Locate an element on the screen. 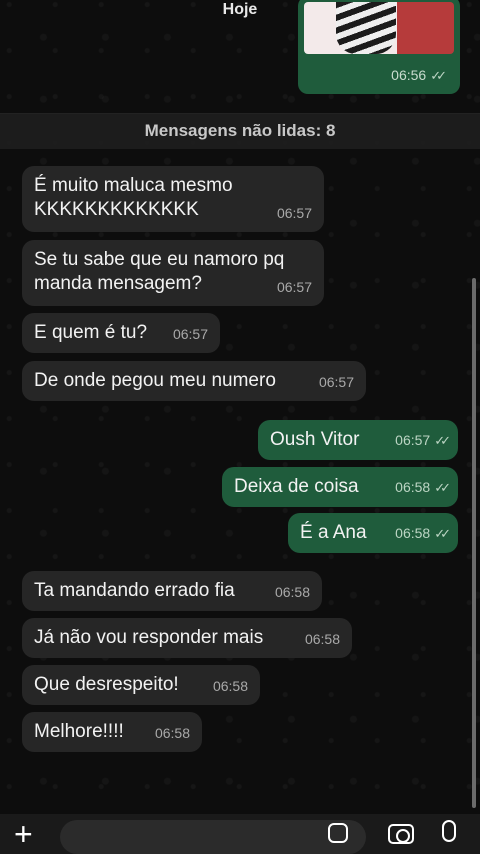 This screenshot has height=854, width=480. message-bubble: É a Ana 06:58 ✓✓ is located at coordinates (373, 533).